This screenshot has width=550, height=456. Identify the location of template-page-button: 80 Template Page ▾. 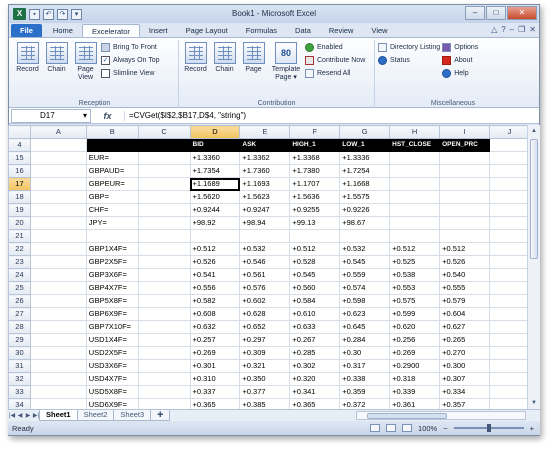
(286, 74).